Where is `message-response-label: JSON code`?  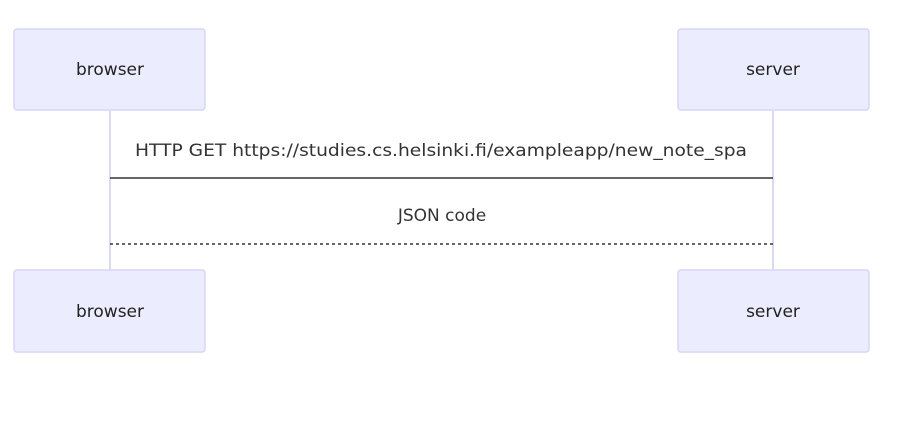 message-response-label: JSON code is located at coordinates (441, 216).